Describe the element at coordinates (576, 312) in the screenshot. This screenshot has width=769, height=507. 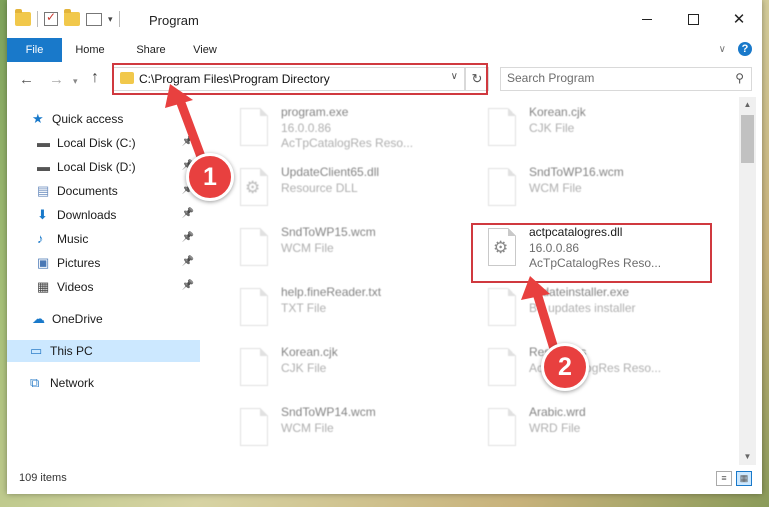
I see `file-tile: updateinstaller.exe BY updates installer` at that location.